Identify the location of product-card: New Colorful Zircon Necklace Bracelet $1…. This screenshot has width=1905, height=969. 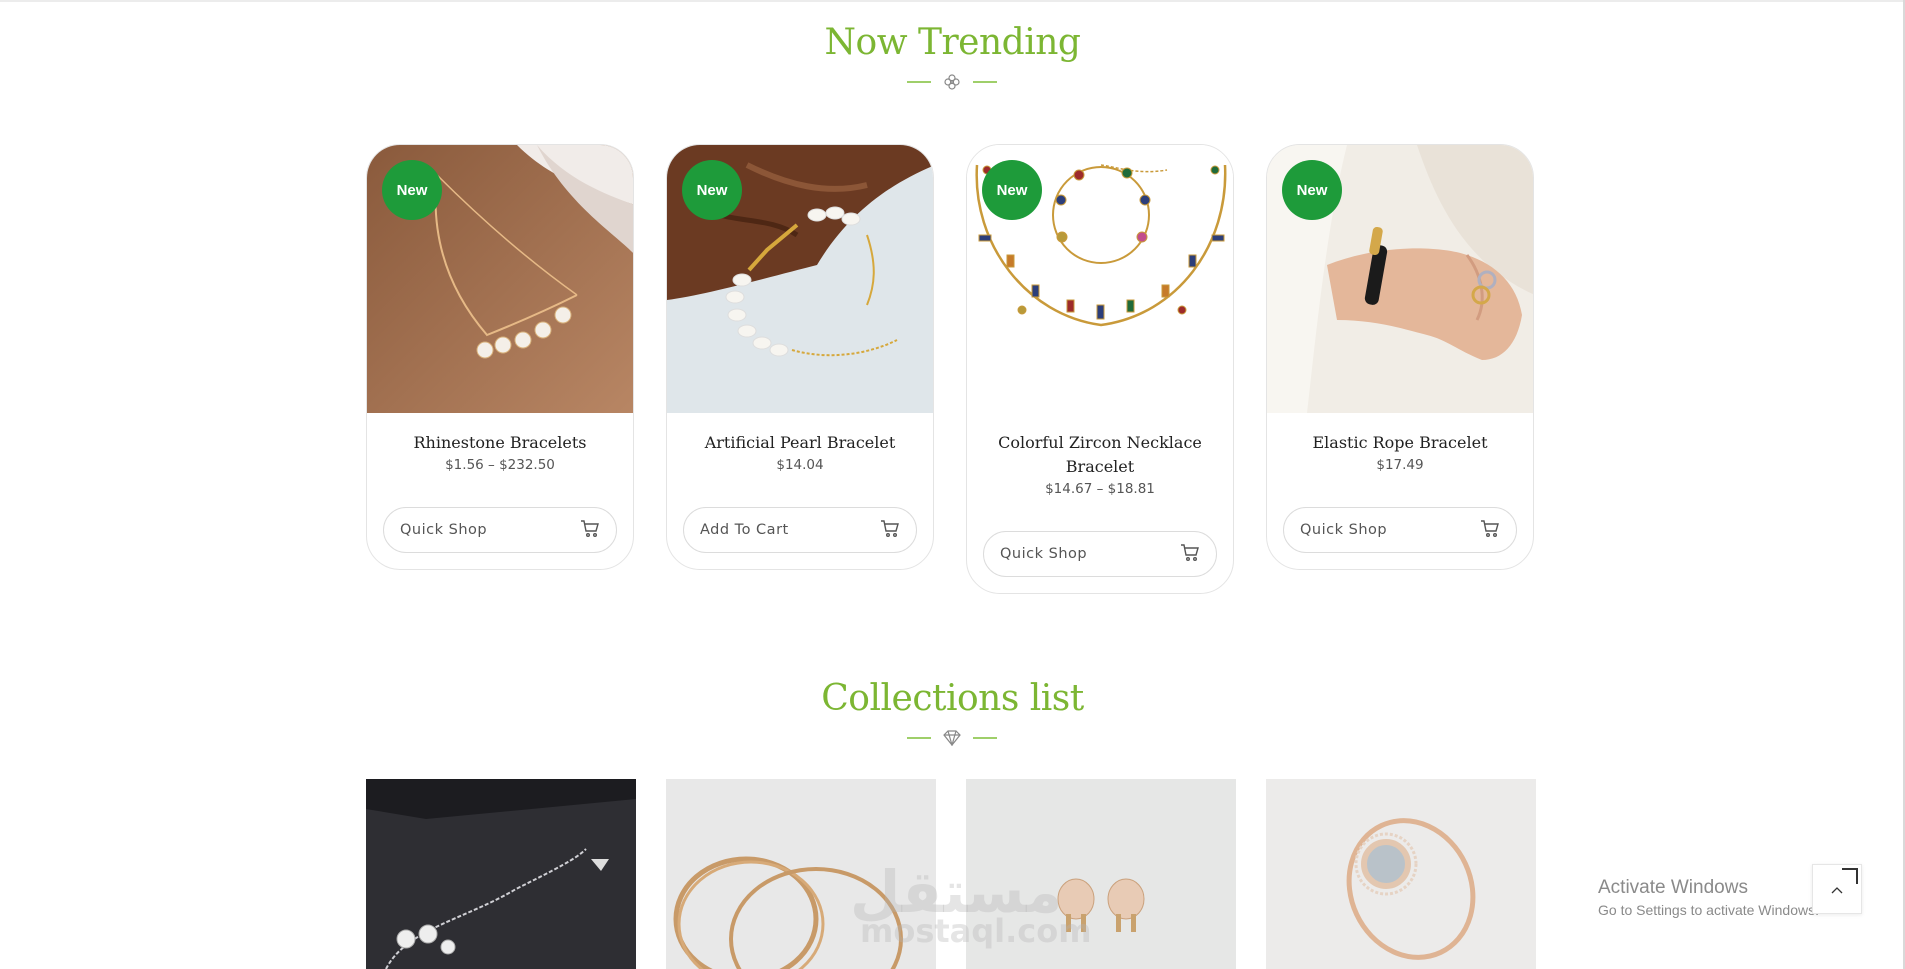
(1100, 369).